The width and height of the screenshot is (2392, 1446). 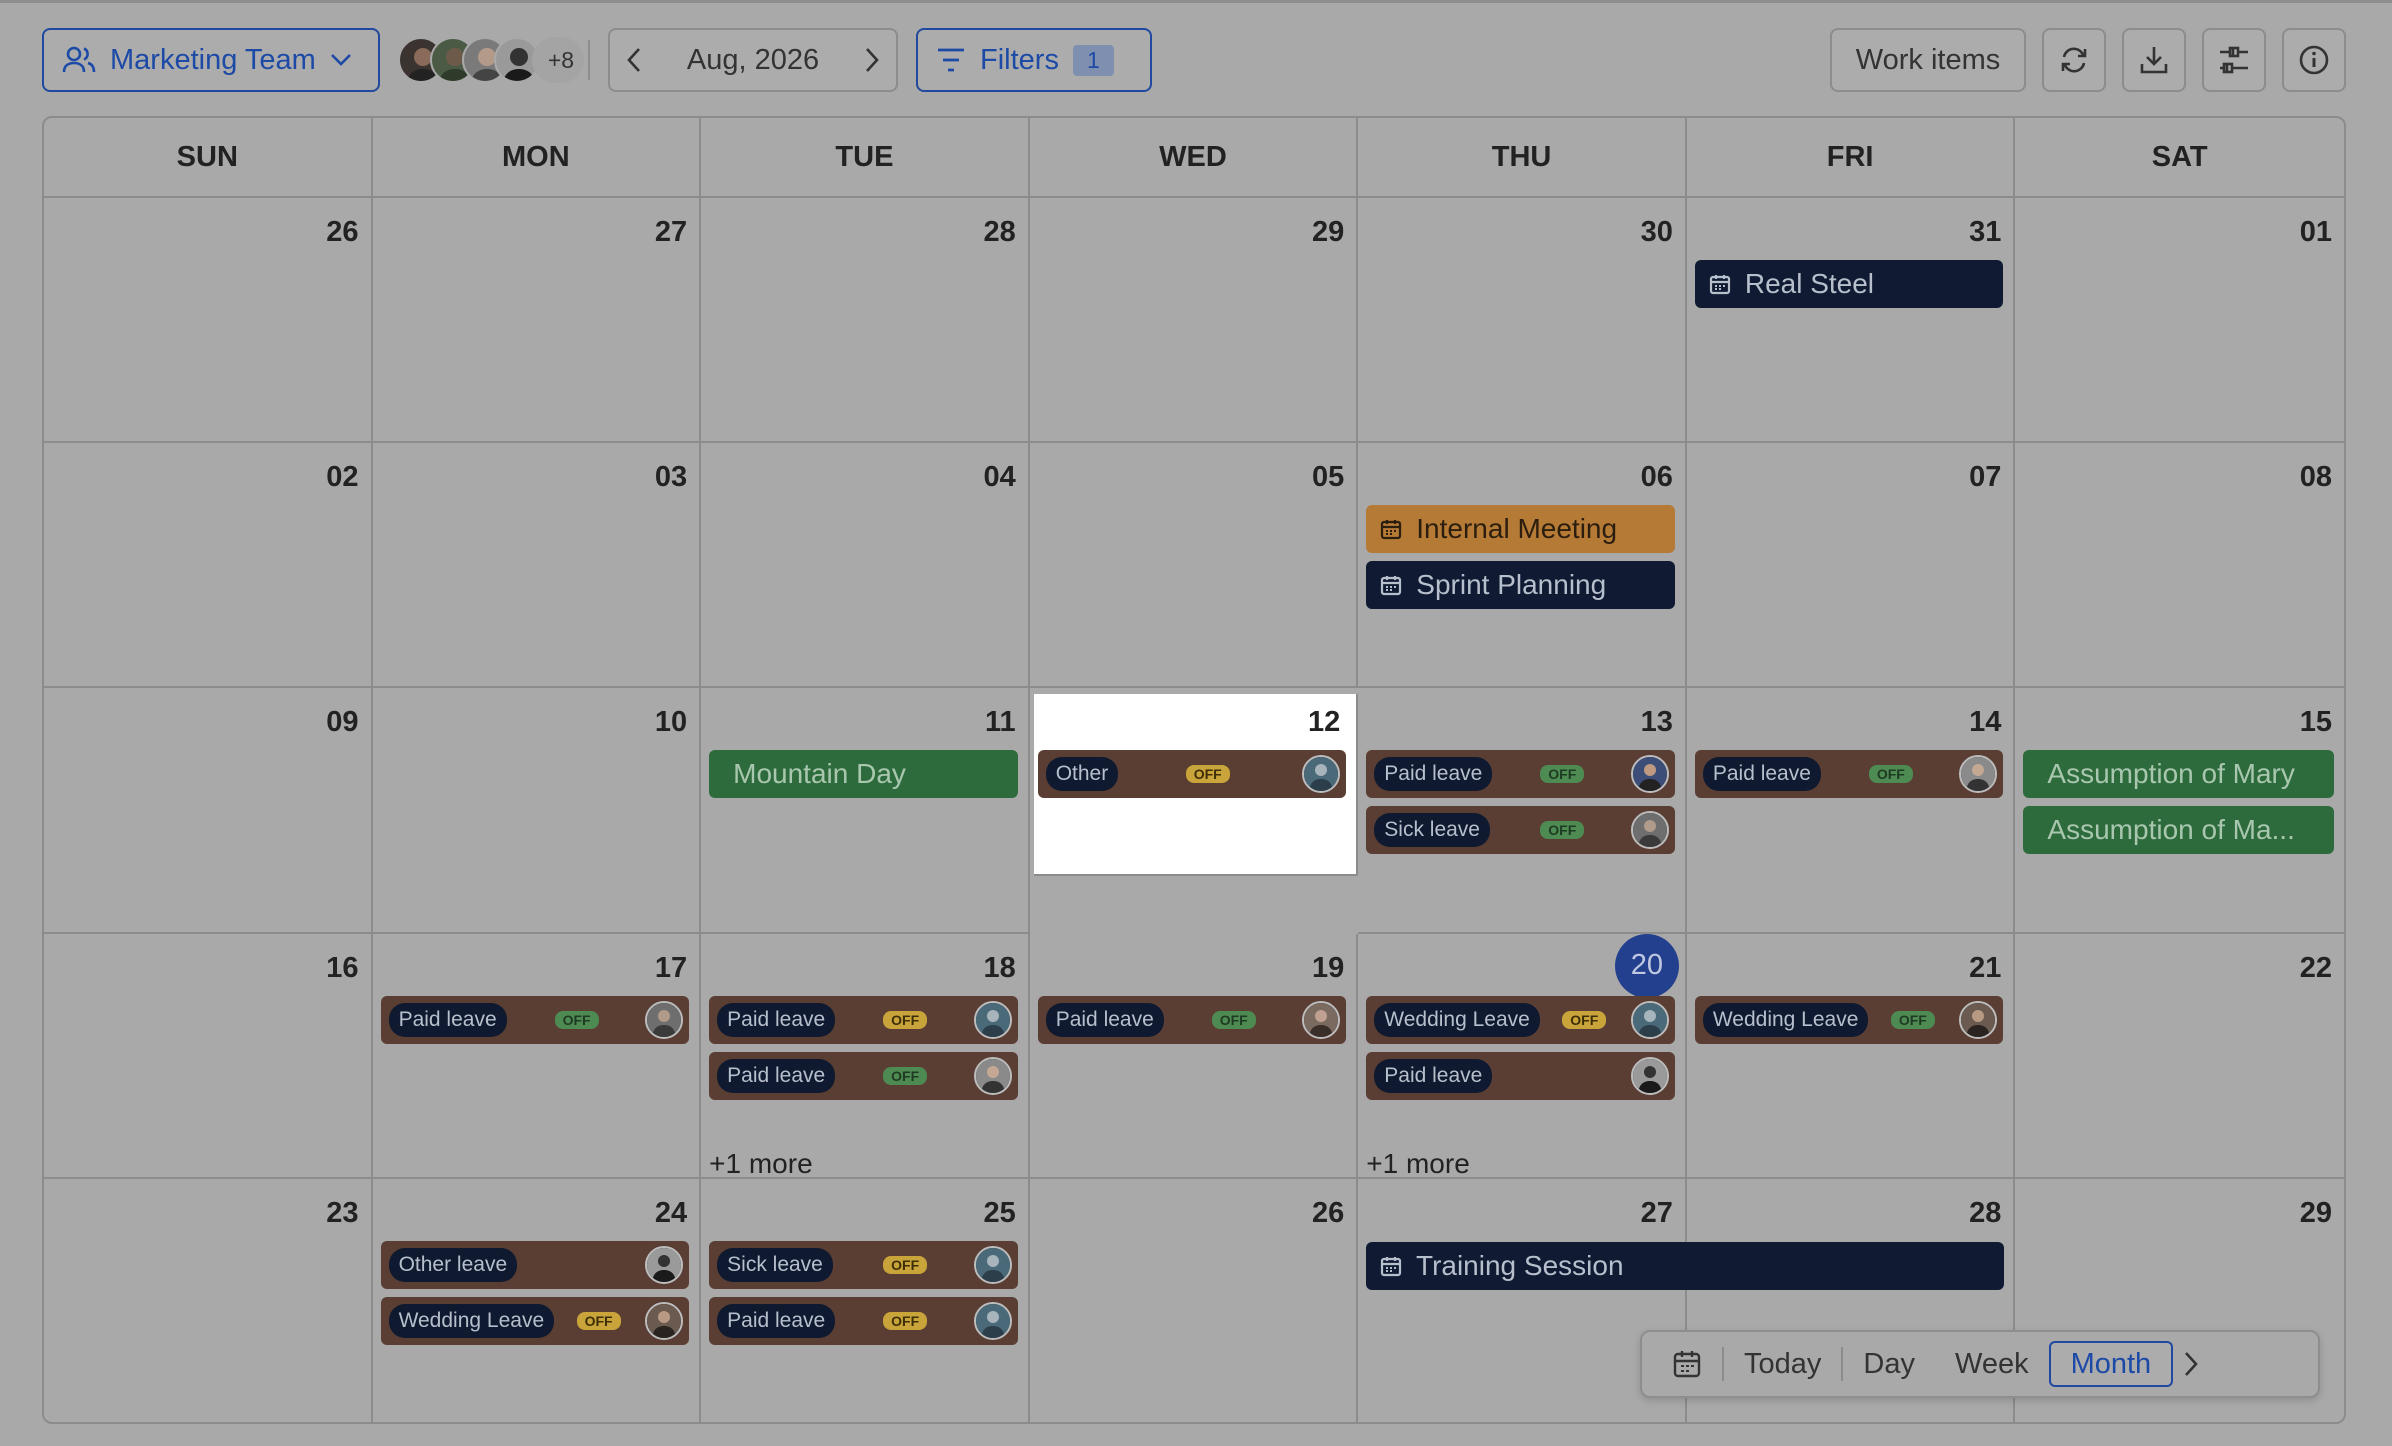 What do you see at coordinates (1985, 1212) in the screenshot?
I see `day-number: 28` at bounding box center [1985, 1212].